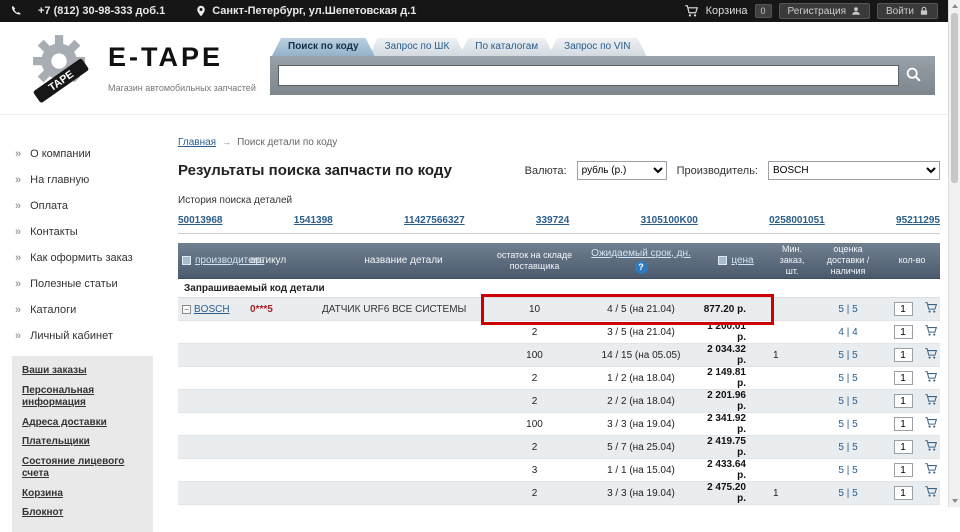  I want to click on account-link-balance: Состояние лицевого счета, so click(83, 468).